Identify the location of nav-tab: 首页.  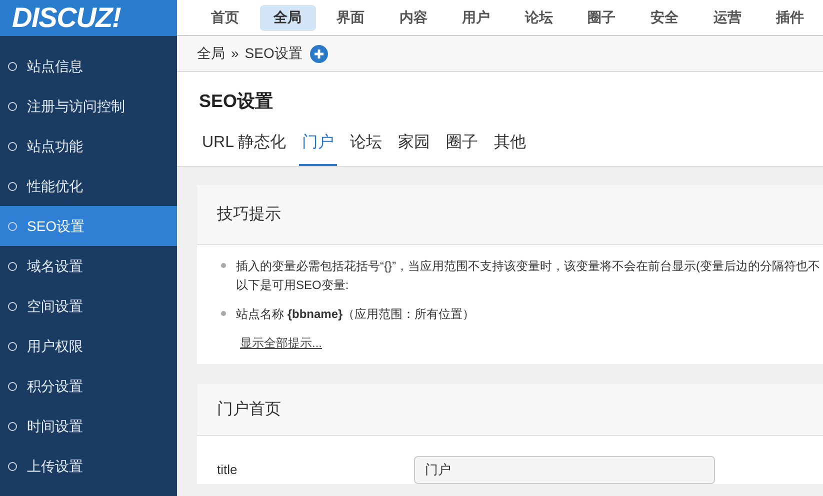
(225, 17).